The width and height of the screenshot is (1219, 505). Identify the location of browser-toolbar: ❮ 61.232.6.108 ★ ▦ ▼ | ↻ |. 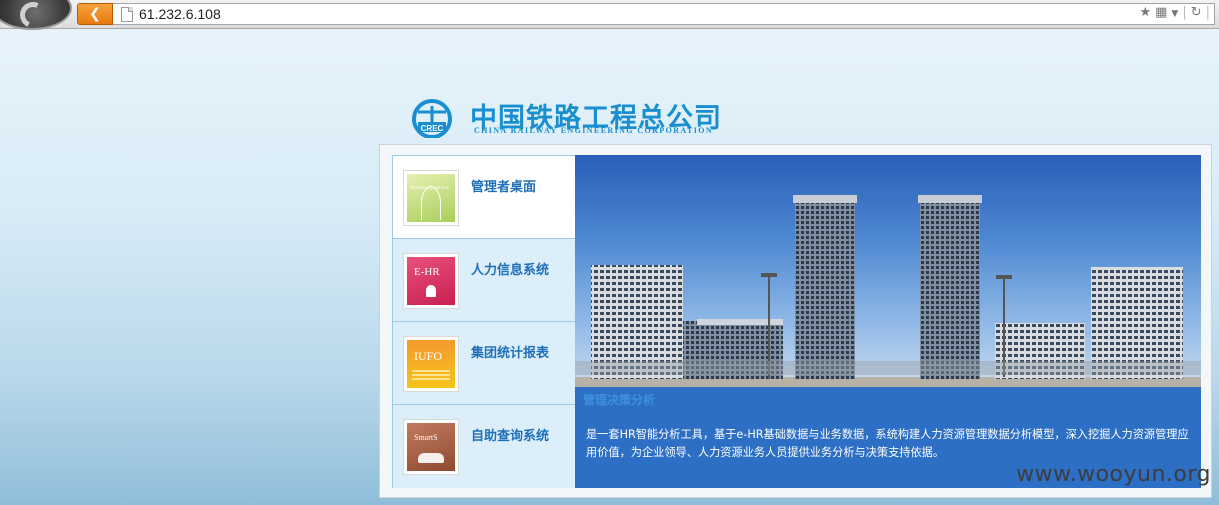
(609, 16).